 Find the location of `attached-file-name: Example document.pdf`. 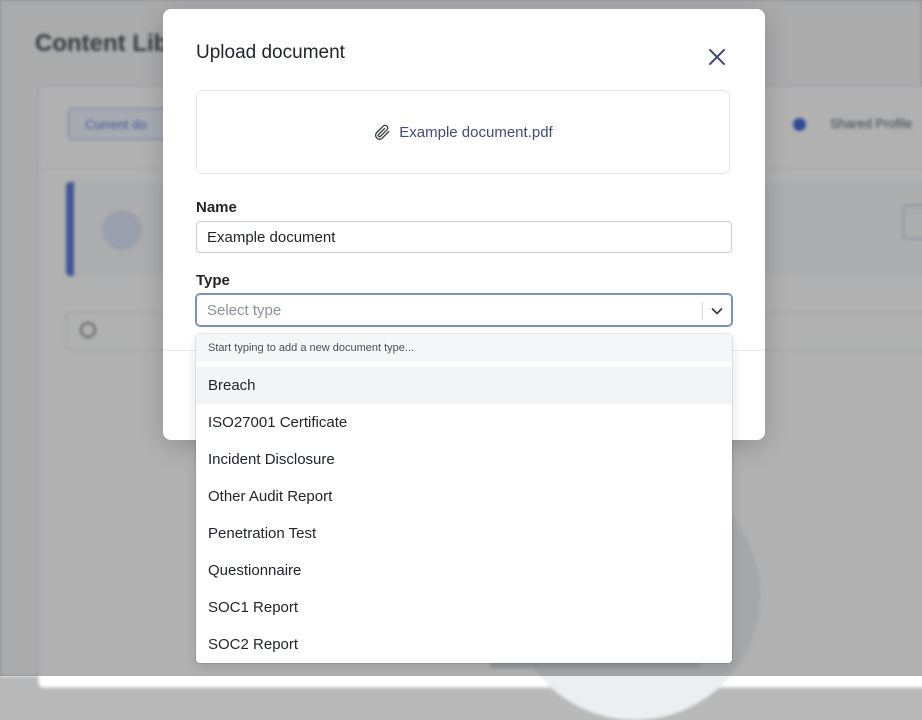

attached-file-name: Example document.pdf is located at coordinates (475, 132).